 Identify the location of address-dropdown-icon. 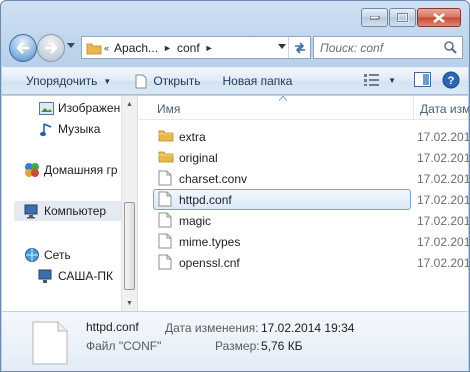
(282, 47).